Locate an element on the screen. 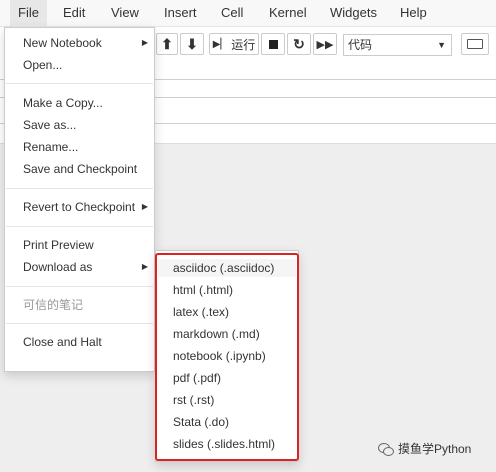 This screenshot has width=496, height=472. arrow-down-icon: ⬇ is located at coordinates (192, 43).